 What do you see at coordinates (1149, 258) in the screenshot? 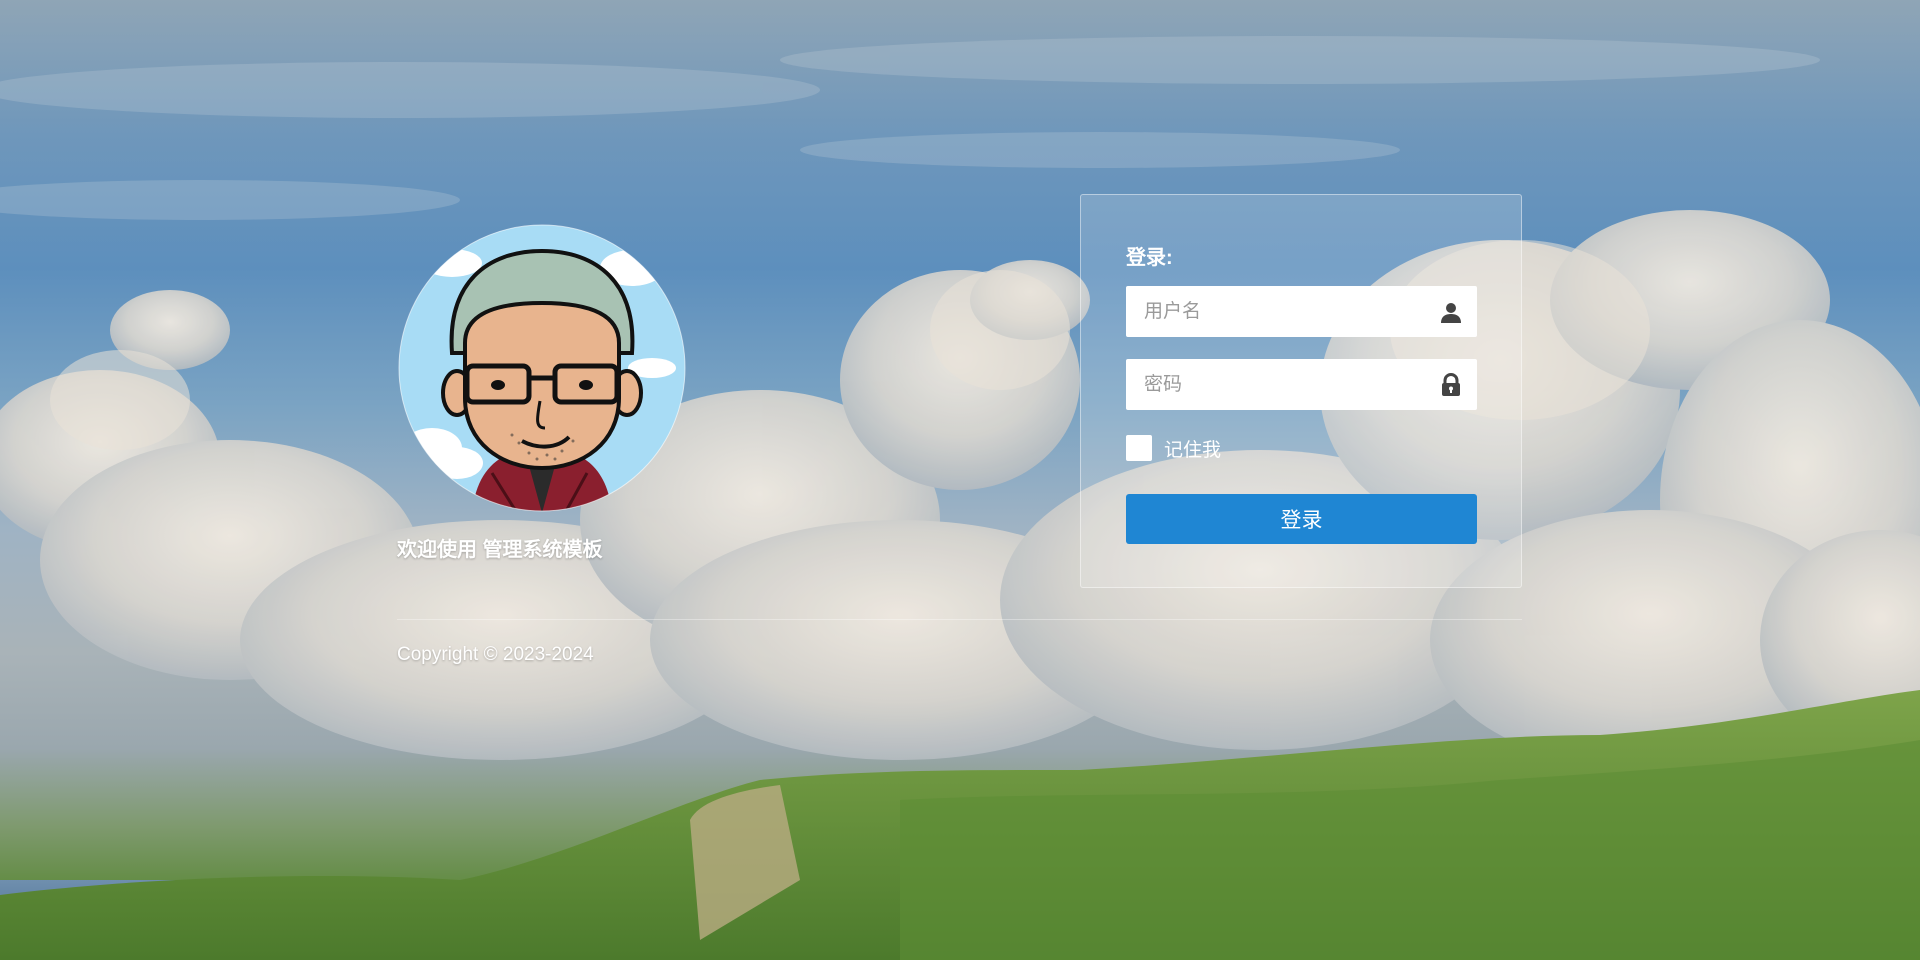
I see `login-title: 登录:` at bounding box center [1149, 258].